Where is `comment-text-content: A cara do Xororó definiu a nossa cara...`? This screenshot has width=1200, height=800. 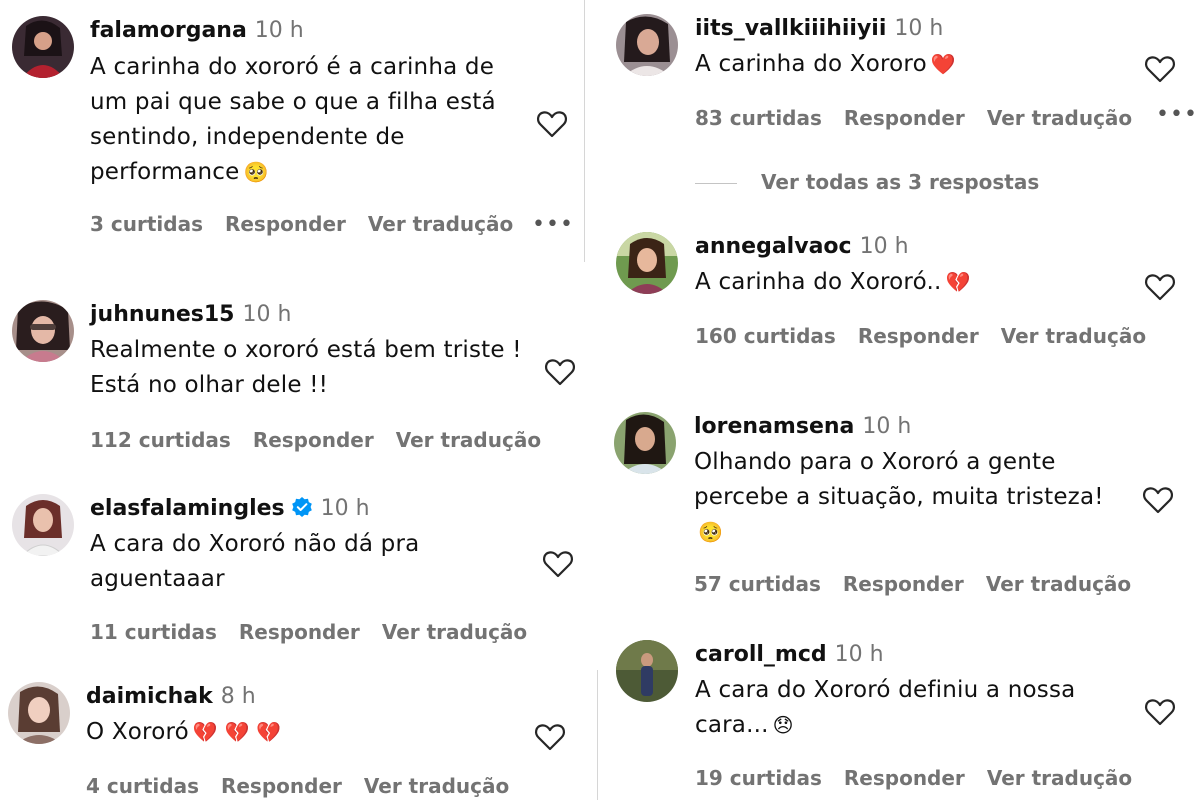
comment-text-content: A cara do Xororó definiu a nossa cara... is located at coordinates (885, 707).